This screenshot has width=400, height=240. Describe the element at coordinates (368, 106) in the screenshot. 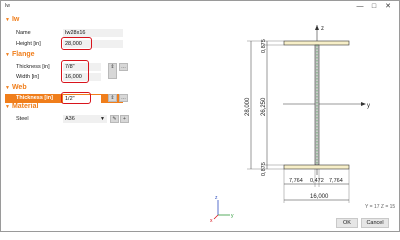

I see `y-axis-label: y` at that location.